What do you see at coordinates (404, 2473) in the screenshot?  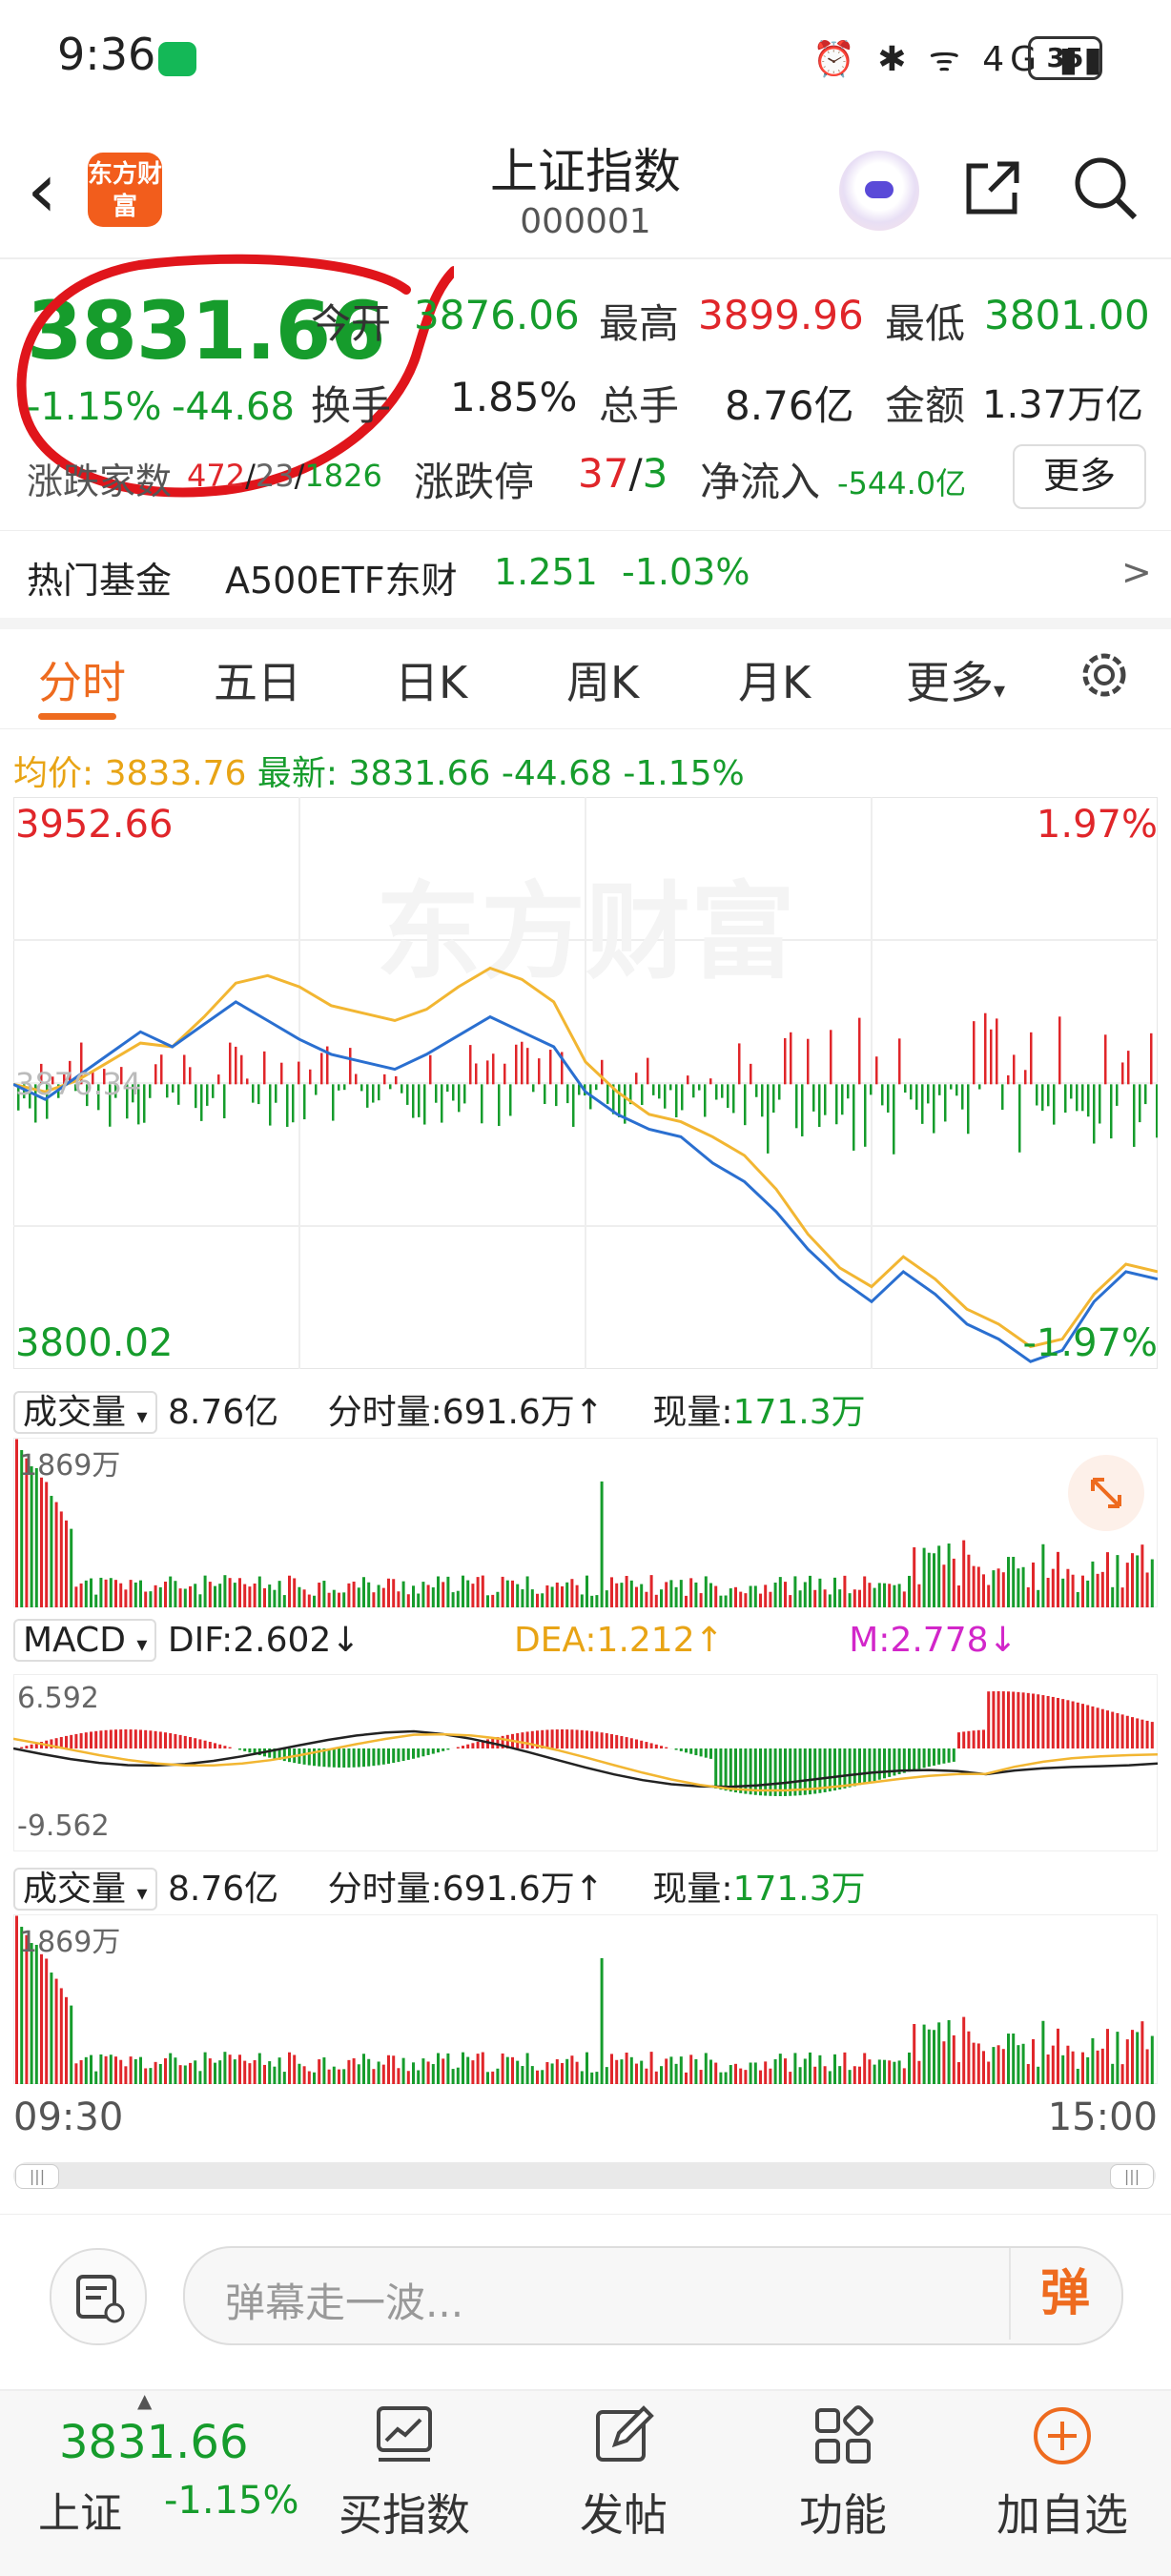 I see `buy-index-button: 买指数` at bounding box center [404, 2473].